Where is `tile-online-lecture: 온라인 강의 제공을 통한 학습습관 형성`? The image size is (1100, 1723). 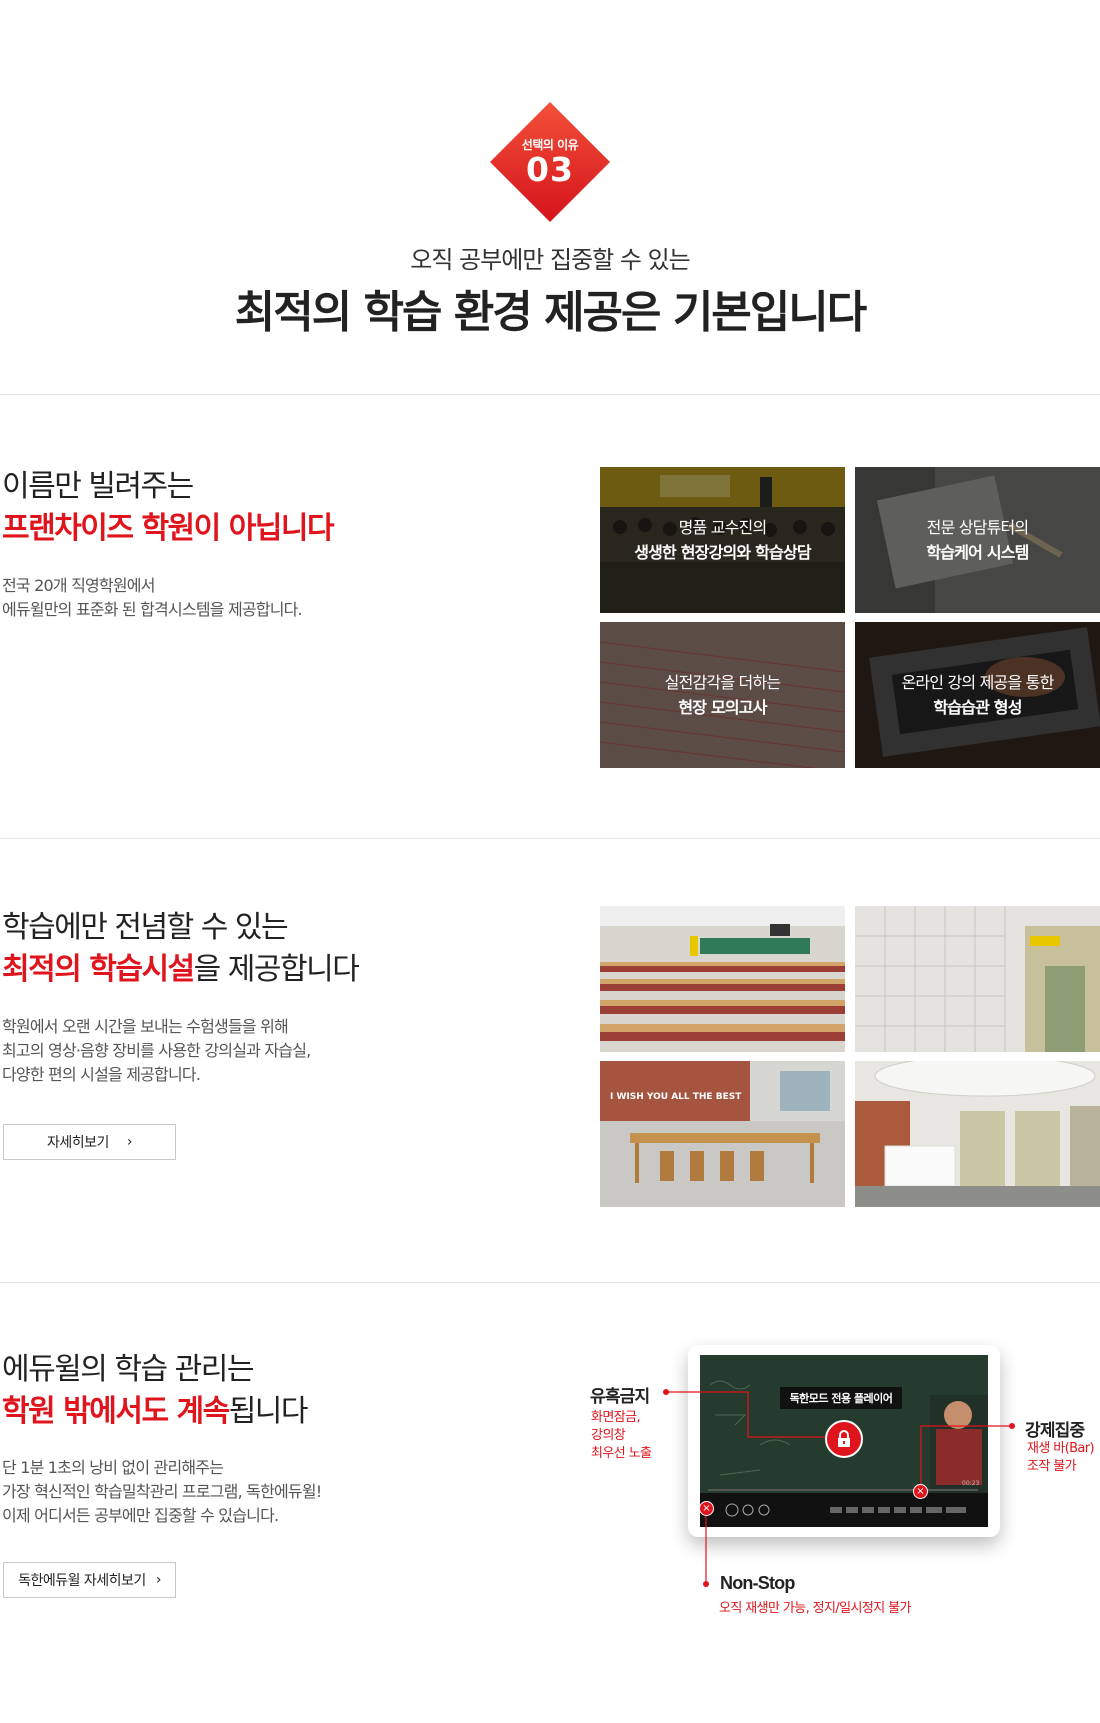
tile-online-lecture: 온라인 강의 제공을 통한 학습습관 형성 is located at coordinates (977, 695).